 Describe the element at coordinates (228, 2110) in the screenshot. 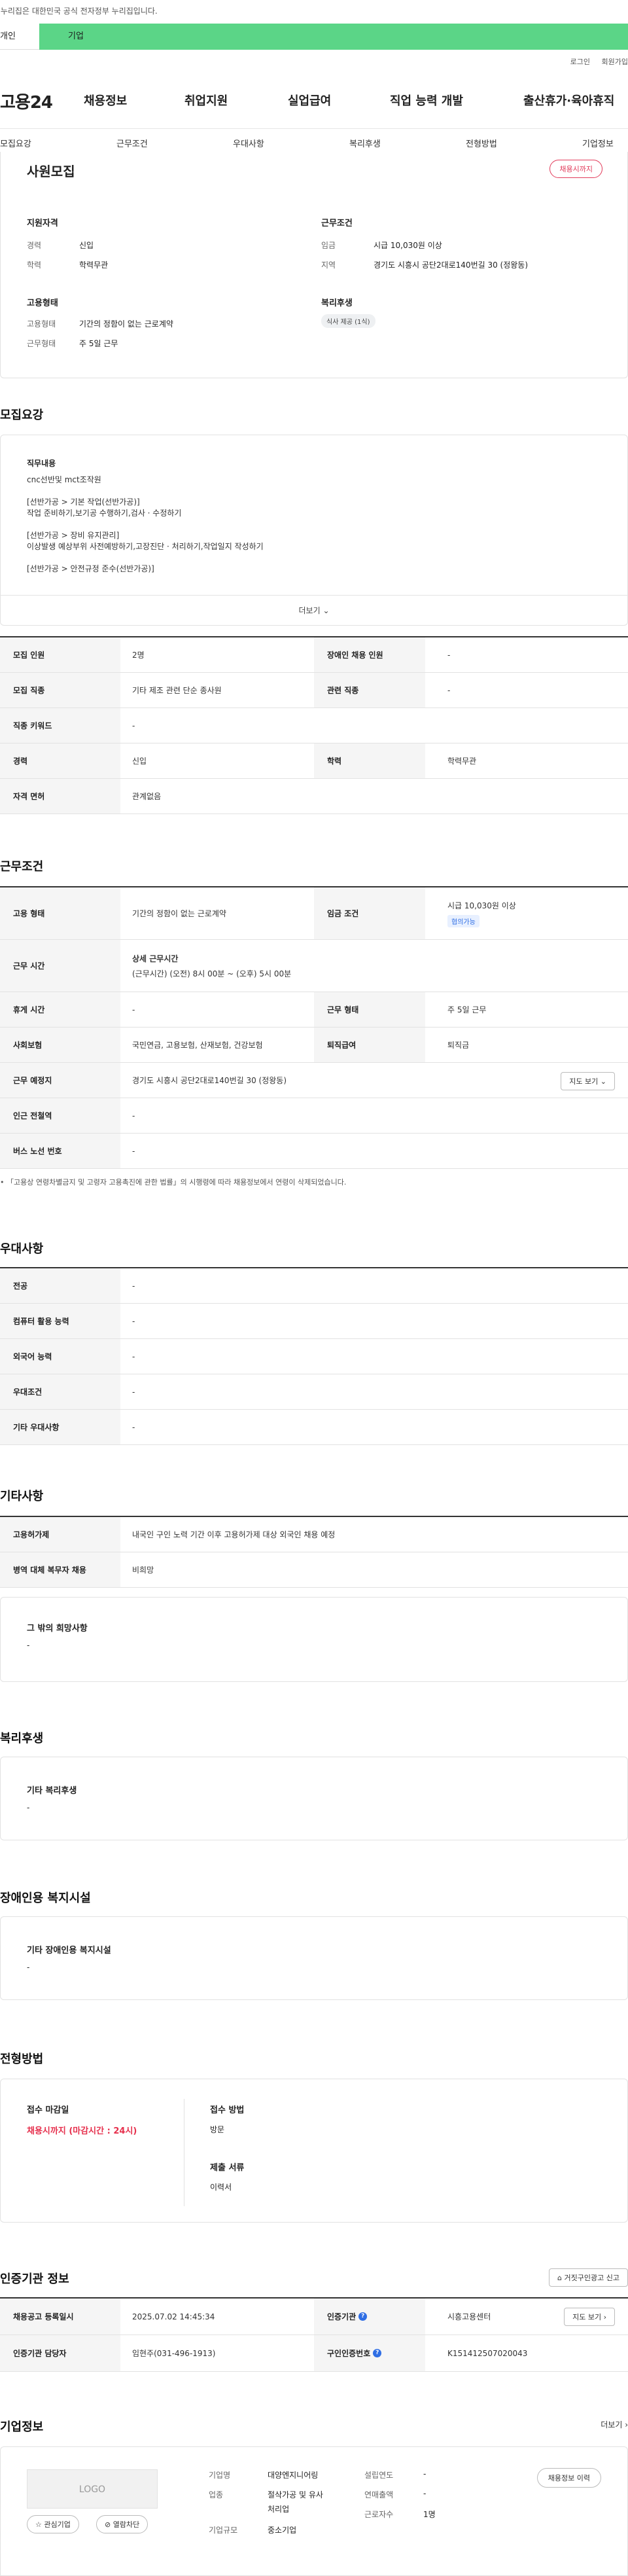

I see `method-title: 접수 방법` at that location.